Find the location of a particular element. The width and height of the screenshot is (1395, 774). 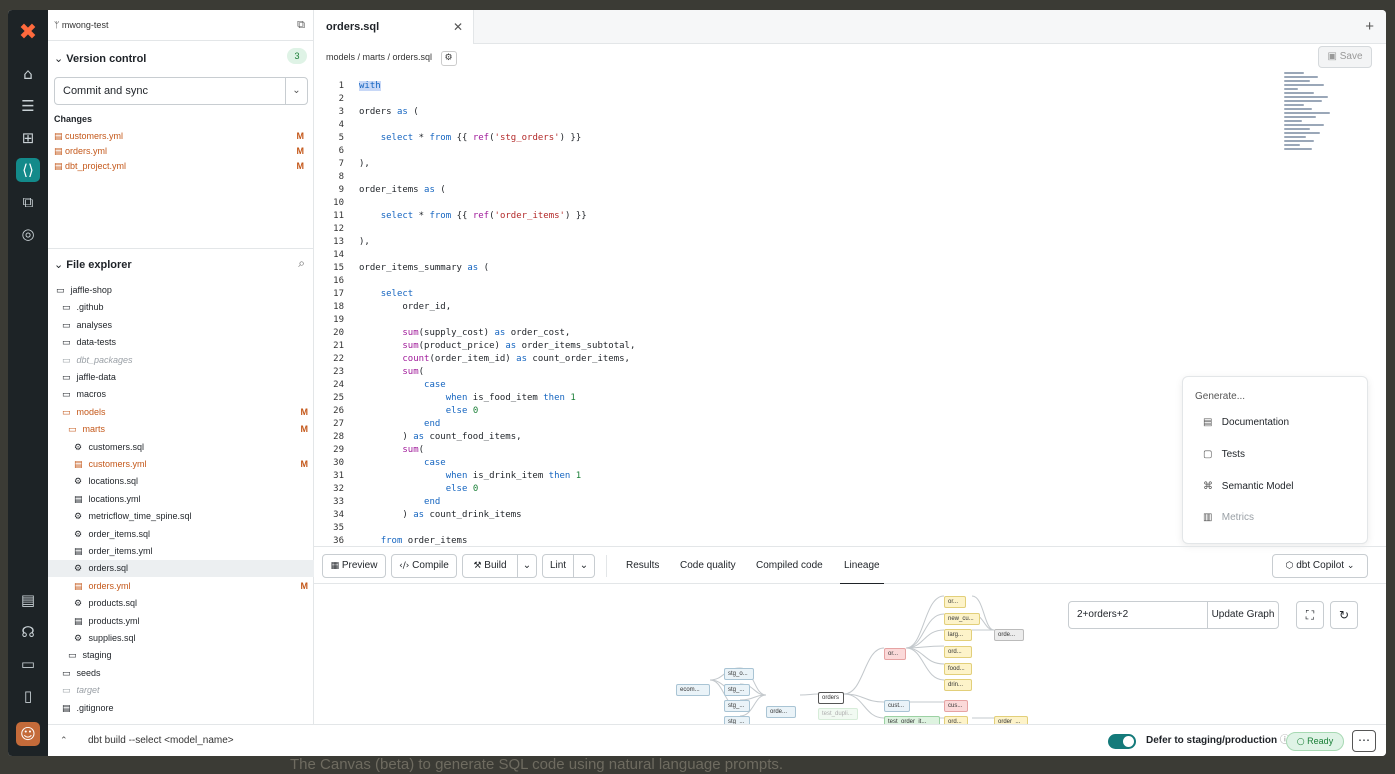

code-line: order_id, is located at coordinates (405, 307).